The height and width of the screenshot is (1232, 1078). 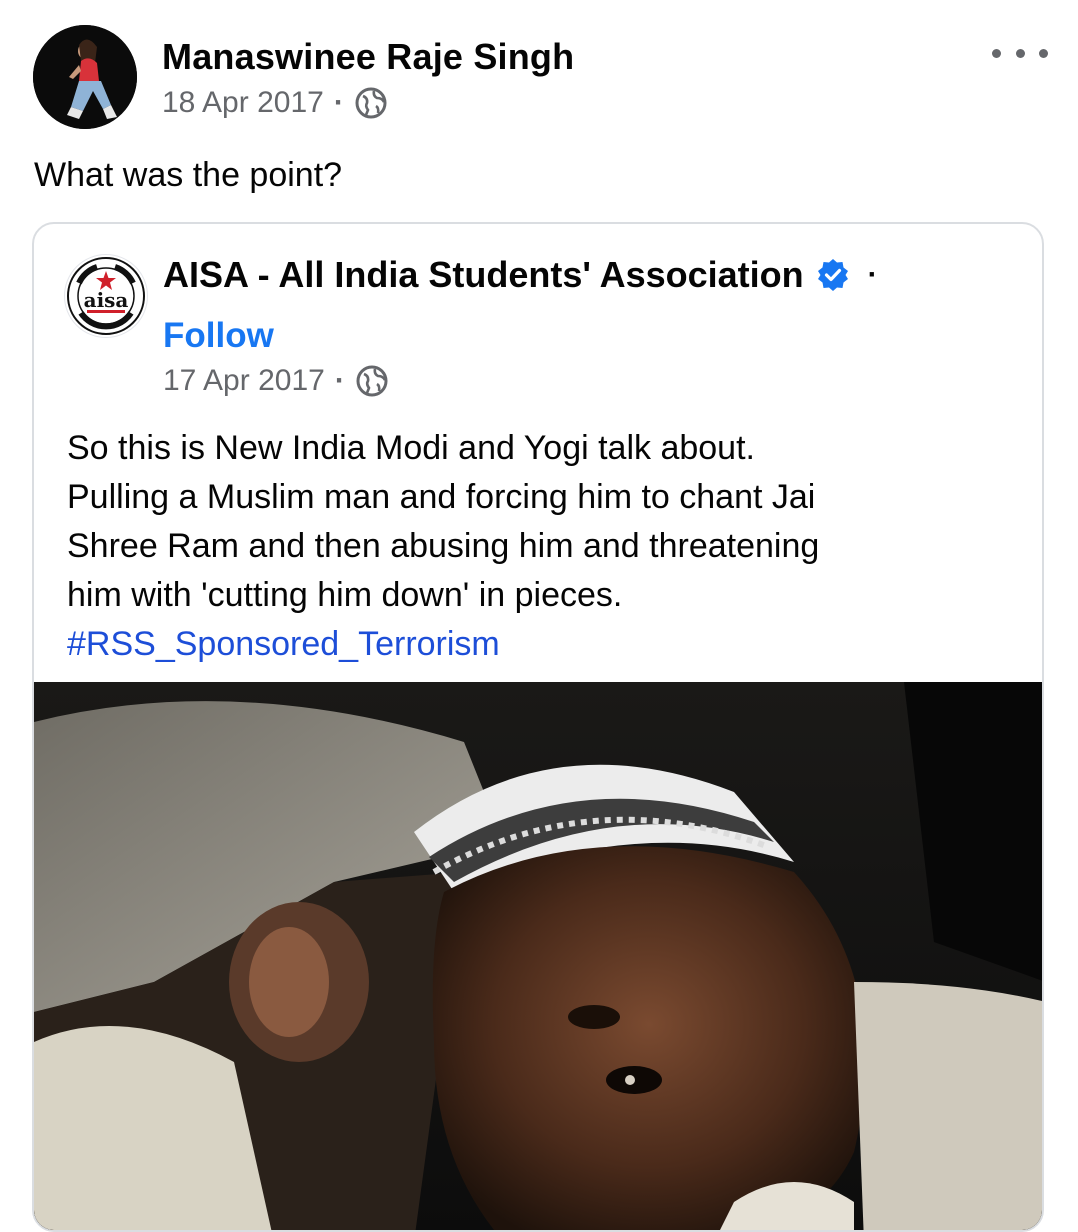 I want to click on post-text: What was the point?, so click(x=188, y=175).